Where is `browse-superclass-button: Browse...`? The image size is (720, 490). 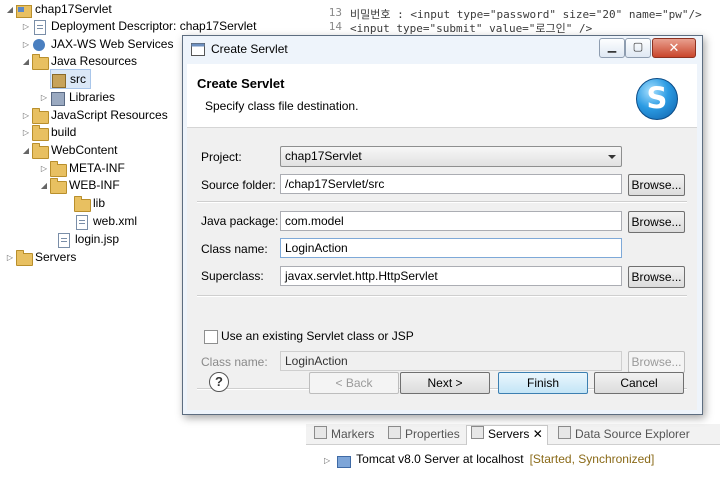
browse-superclass-button: Browse... is located at coordinates (656, 277).